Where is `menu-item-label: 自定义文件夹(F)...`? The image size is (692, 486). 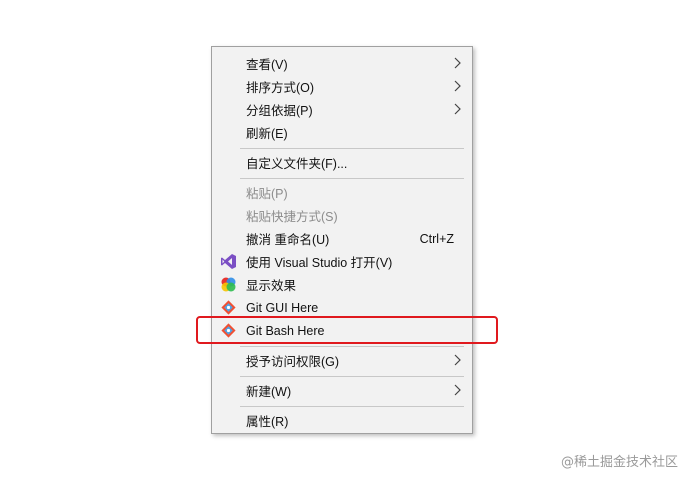
menu-item-label: 自定义文件夹(F)... is located at coordinates (297, 164).